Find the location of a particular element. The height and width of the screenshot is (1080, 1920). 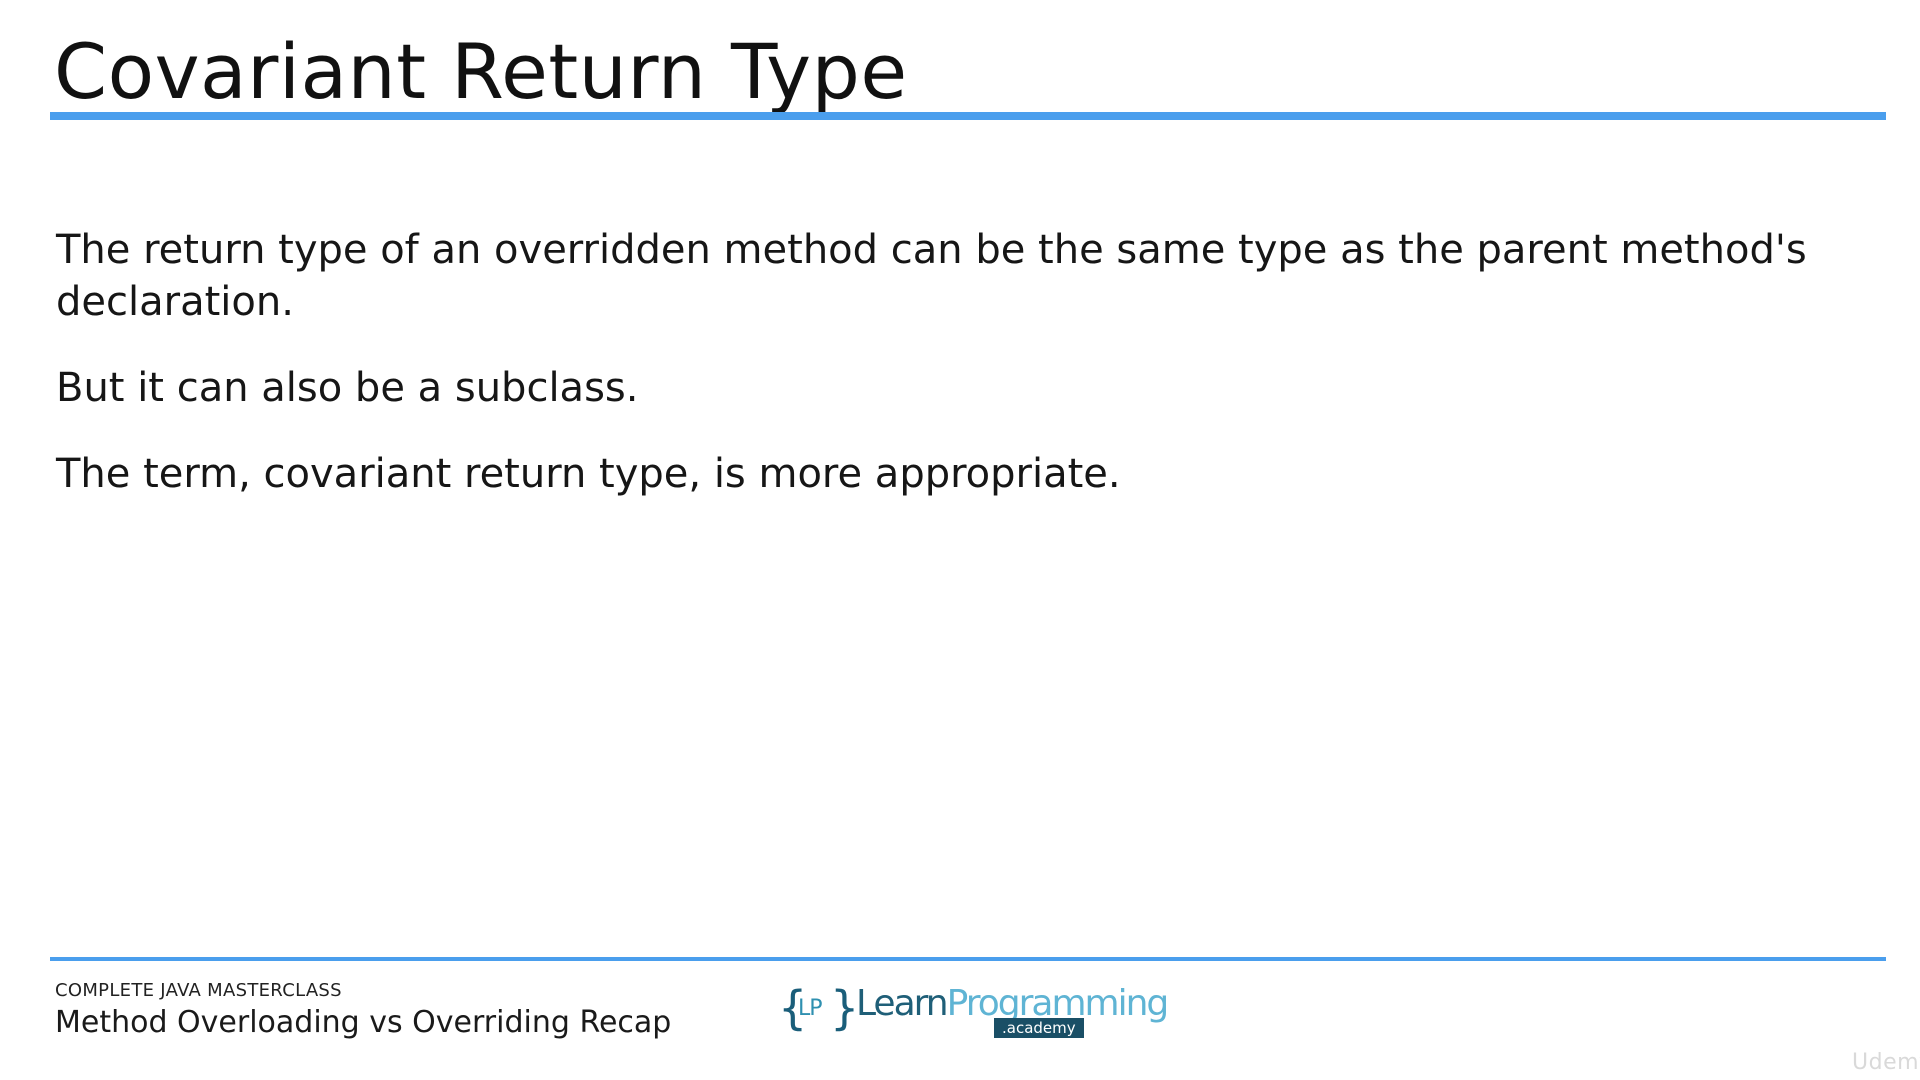

logo-initials: LP is located at coordinates (810, 1008).